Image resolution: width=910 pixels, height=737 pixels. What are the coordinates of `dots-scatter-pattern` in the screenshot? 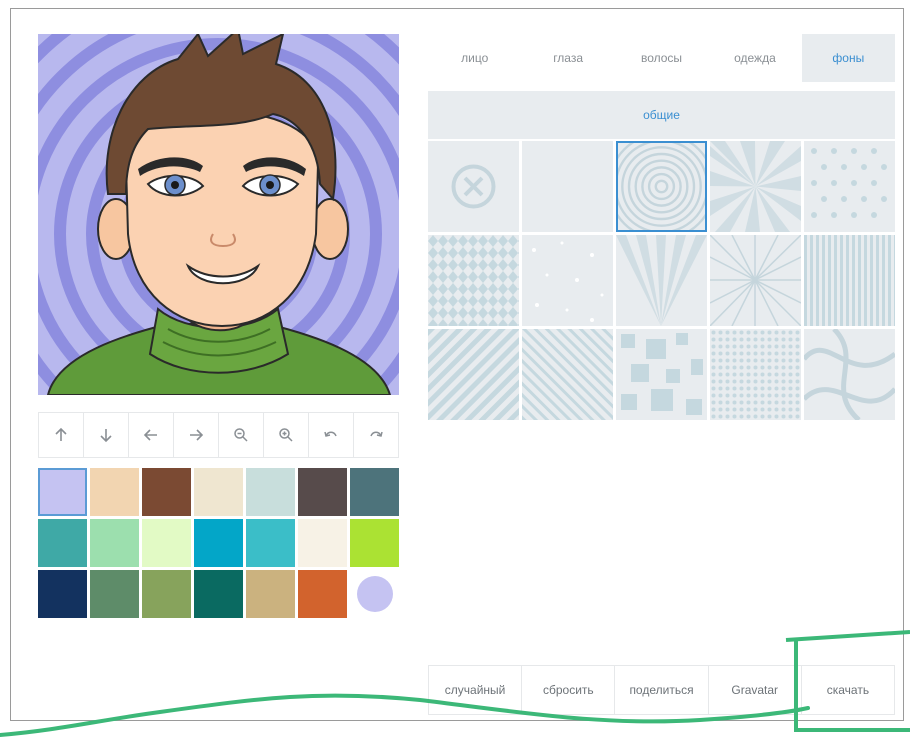 It's located at (568, 281).